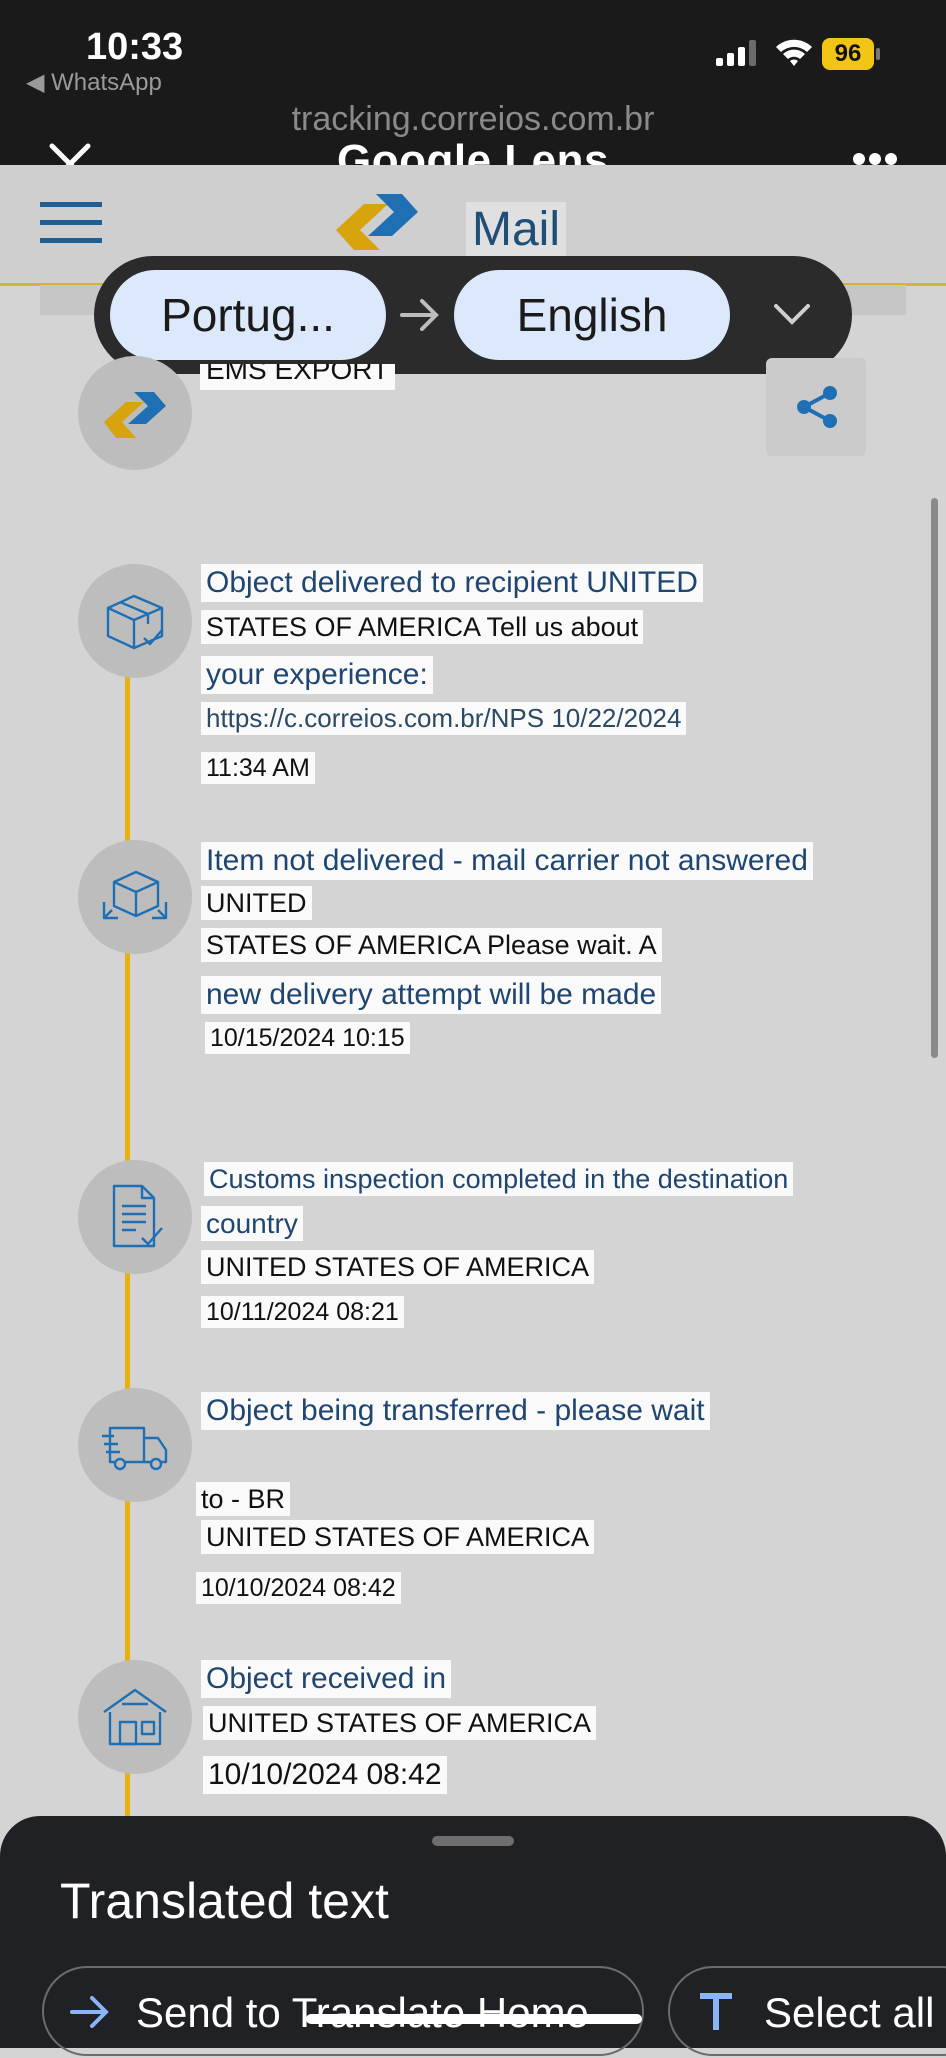 The image size is (946, 2058). Describe the element at coordinates (431, 995) in the screenshot. I see `event-detail: new delivery attempt will be made` at that location.